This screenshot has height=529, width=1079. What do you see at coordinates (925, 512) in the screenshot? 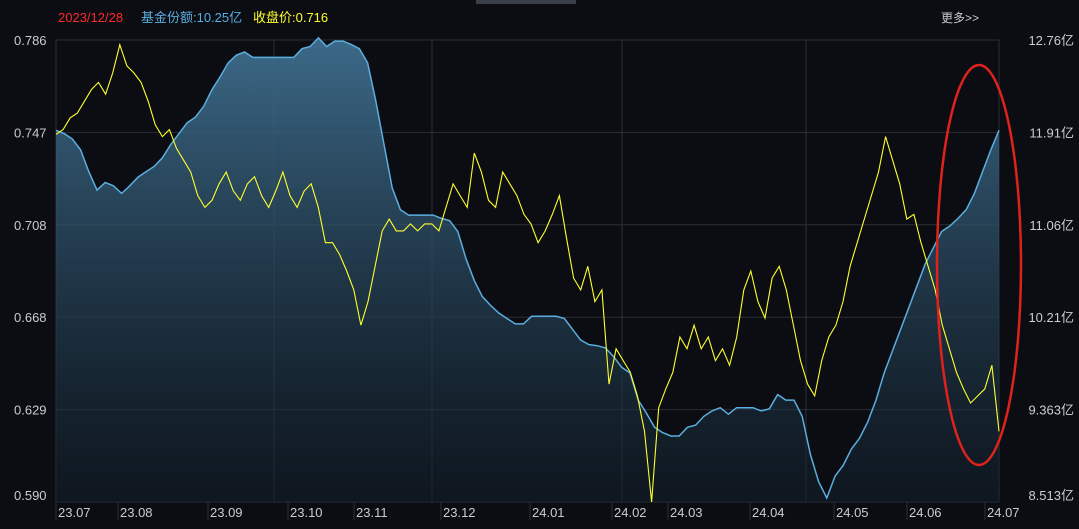
I see `x-tick-label: 24.06` at bounding box center [925, 512].